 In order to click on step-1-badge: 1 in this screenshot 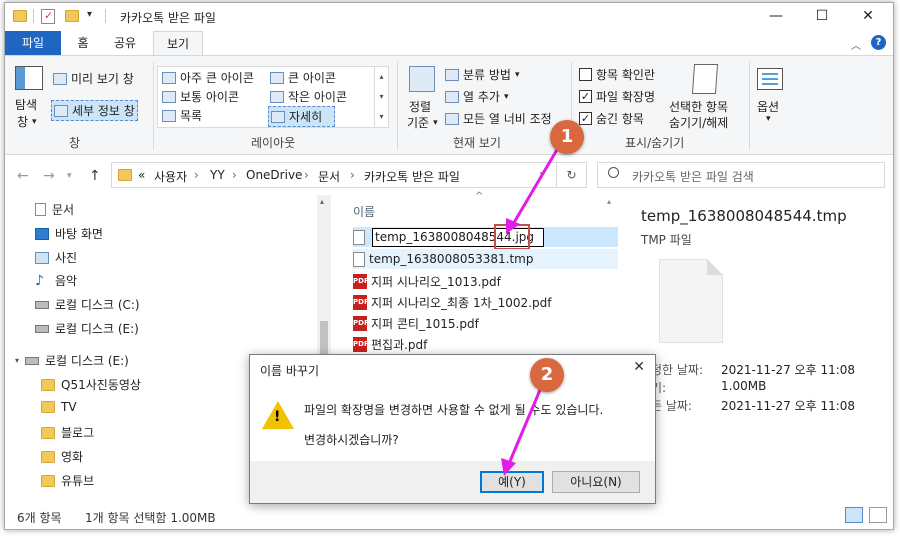, I will do `click(567, 137)`.